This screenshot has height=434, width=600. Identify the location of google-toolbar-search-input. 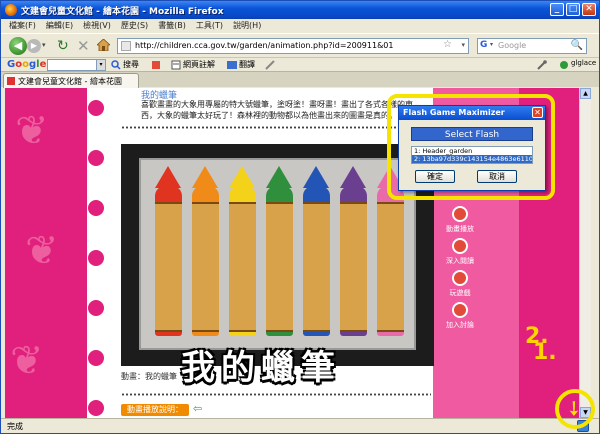
(72, 65).